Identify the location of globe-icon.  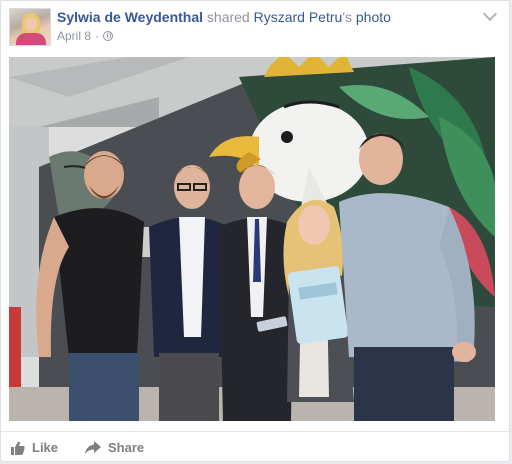
(108, 36).